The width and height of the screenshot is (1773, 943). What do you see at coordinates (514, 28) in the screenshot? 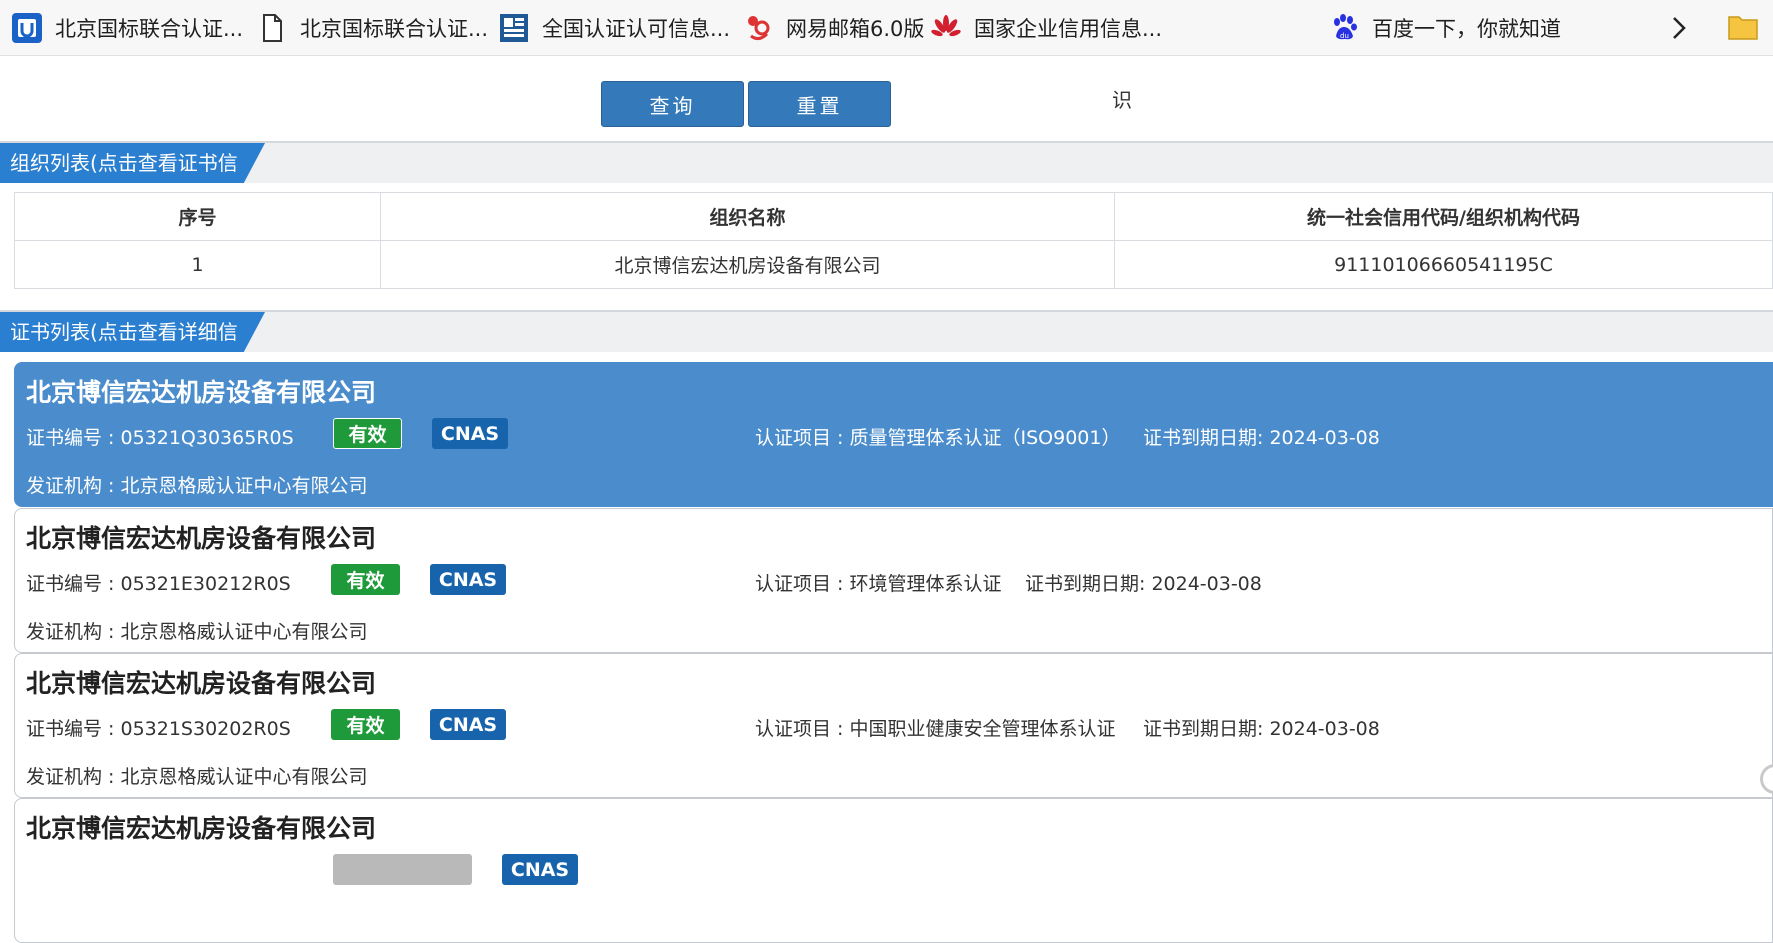
I see `cnca-logo-icon` at bounding box center [514, 28].